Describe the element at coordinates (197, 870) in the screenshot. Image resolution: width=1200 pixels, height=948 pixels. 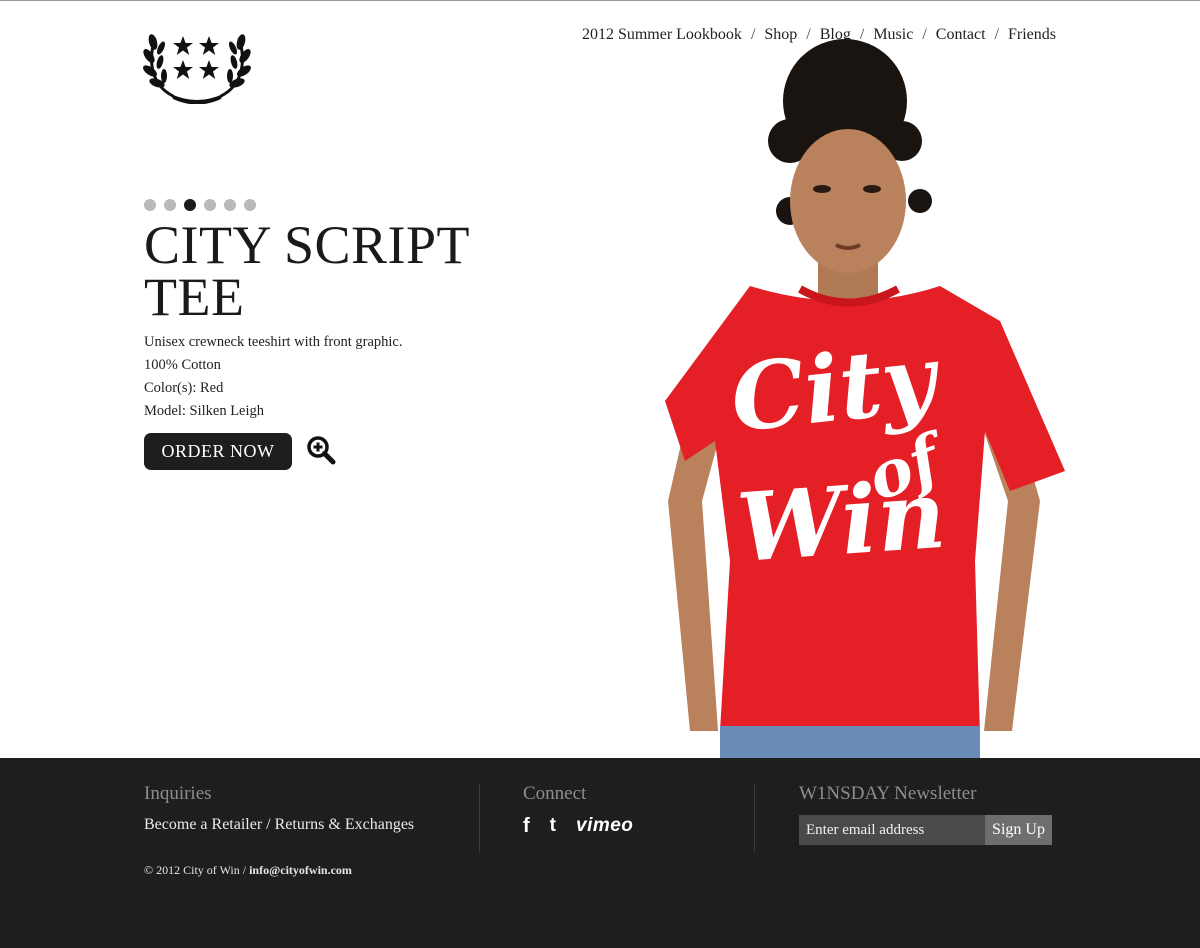
I see `copyright-text: © 2012 City of Win /` at that location.